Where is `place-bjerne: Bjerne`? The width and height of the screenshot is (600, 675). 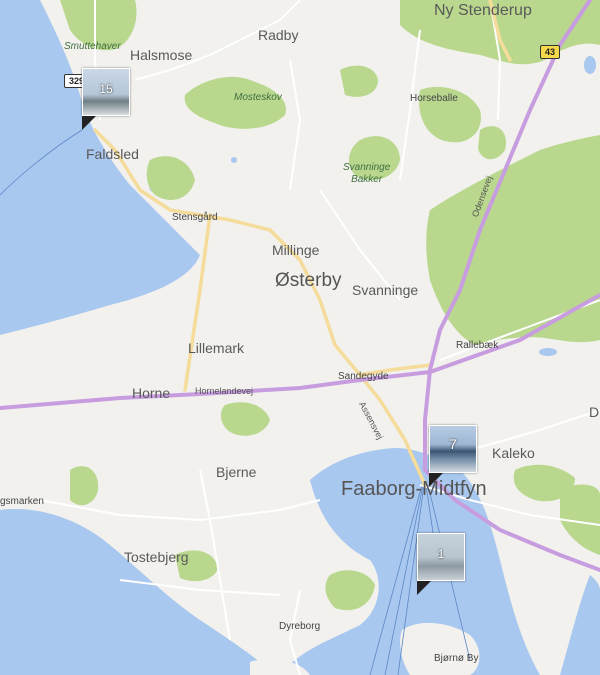 place-bjerne: Bjerne is located at coordinates (236, 472).